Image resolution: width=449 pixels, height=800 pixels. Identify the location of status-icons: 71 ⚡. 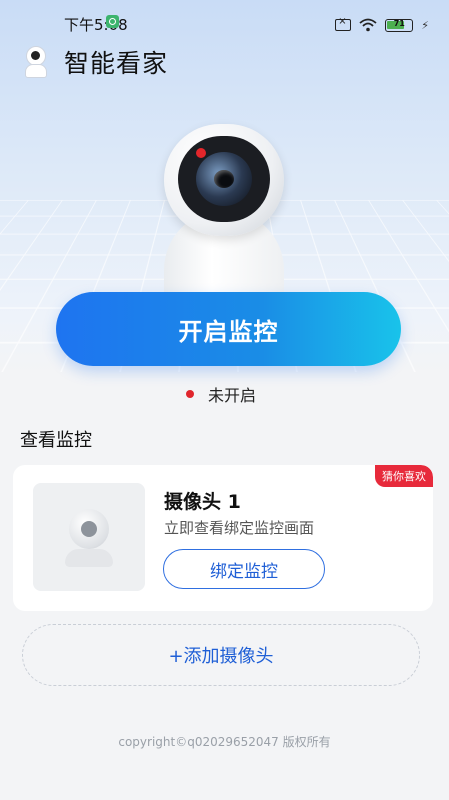
(382, 24).